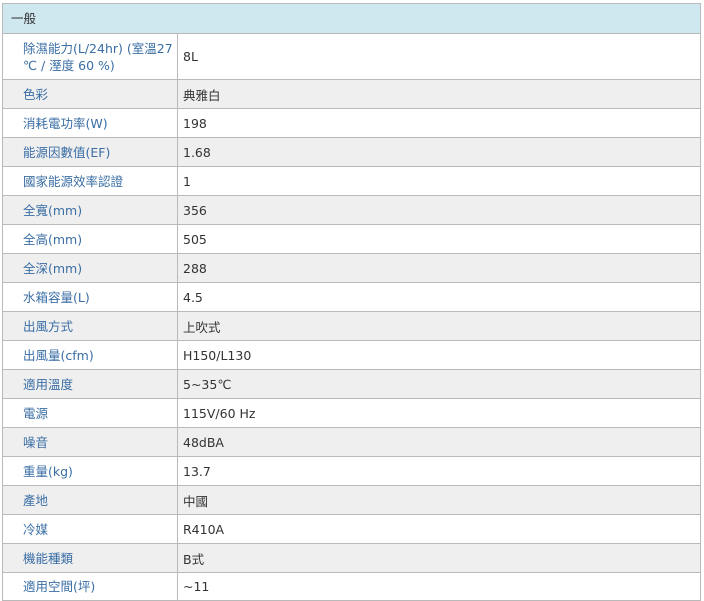 This screenshot has width=704, height=601. I want to click on spec-row: 國家能源效率認證 1, so click(351, 181).